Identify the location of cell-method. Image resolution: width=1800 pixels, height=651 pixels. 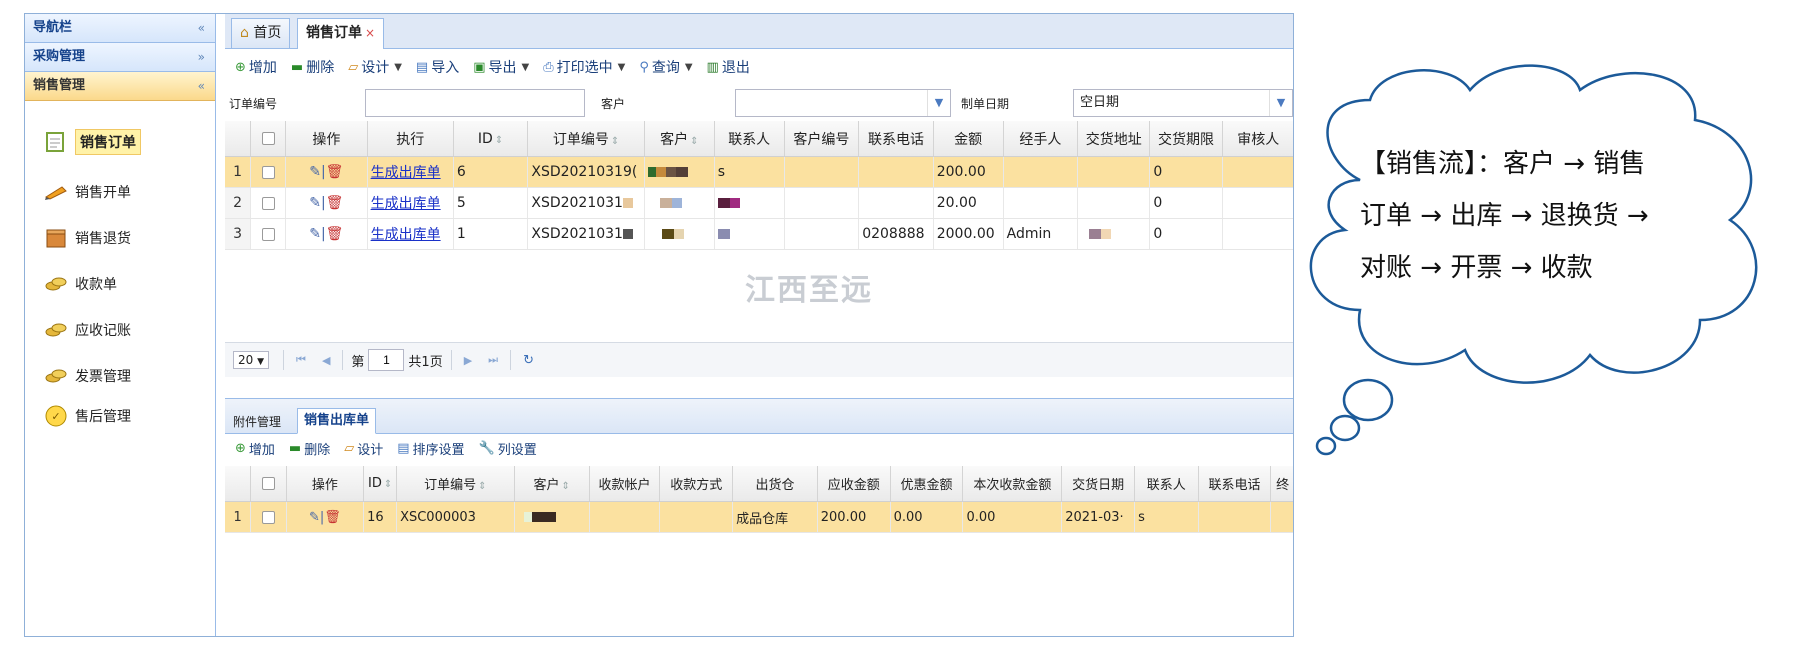
(696, 517).